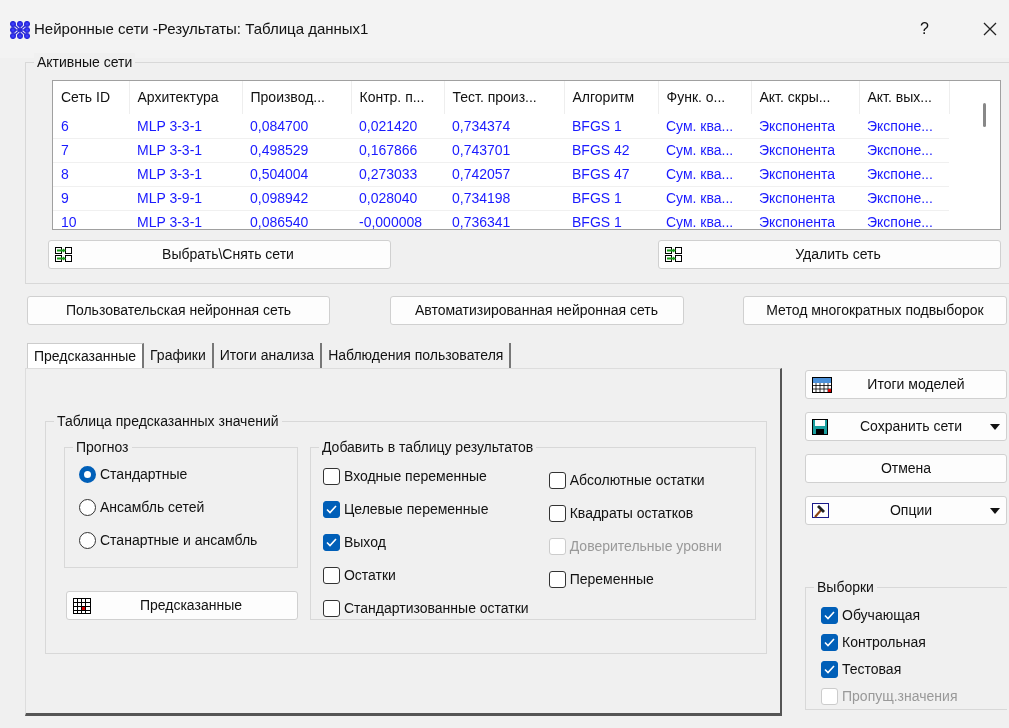 The height and width of the screenshot is (728, 1009). Describe the element at coordinates (182, 605) in the screenshot. I see `predicted-button: Предсказанные` at that location.